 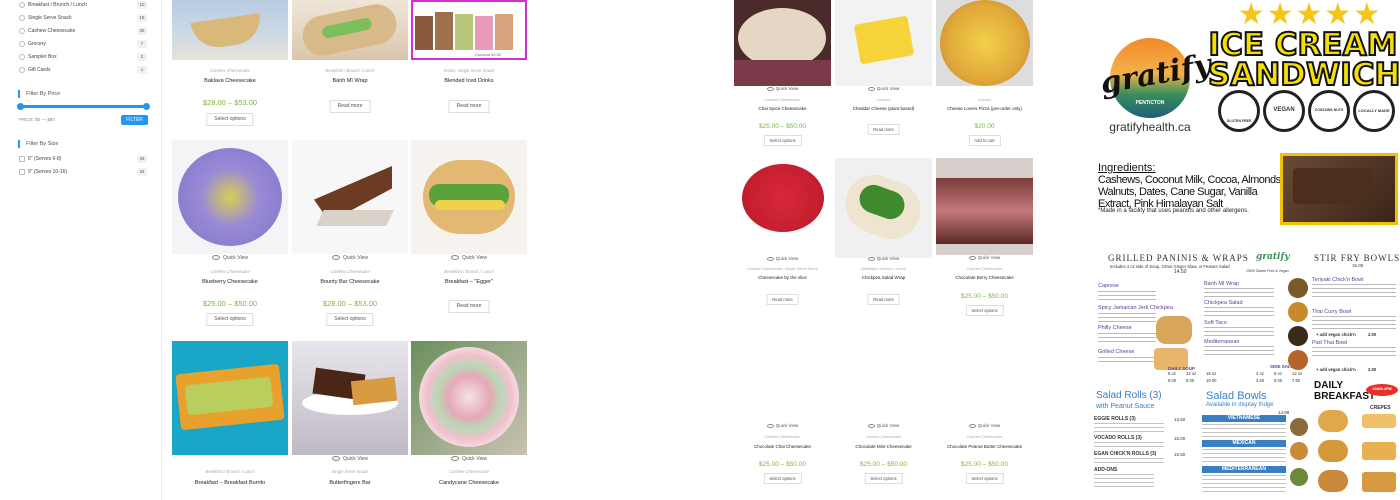 What do you see at coordinates (782, 277) in the screenshot?
I see `product-name: Cheesecake by the slice` at bounding box center [782, 277].